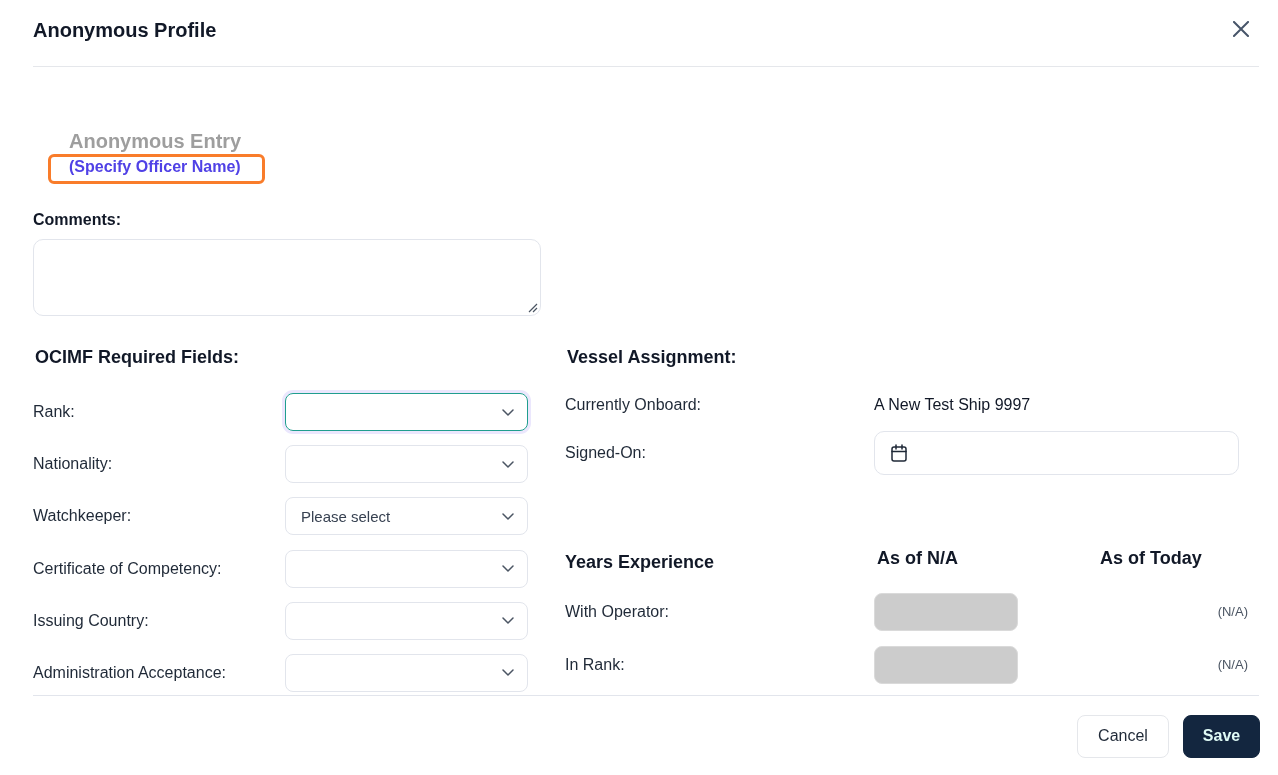 The width and height of the screenshot is (1278, 775). What do you see at coordinates (595, 665) in the screenshot?
I see `field-label: In Rank:` at bounding box center [595, 665].